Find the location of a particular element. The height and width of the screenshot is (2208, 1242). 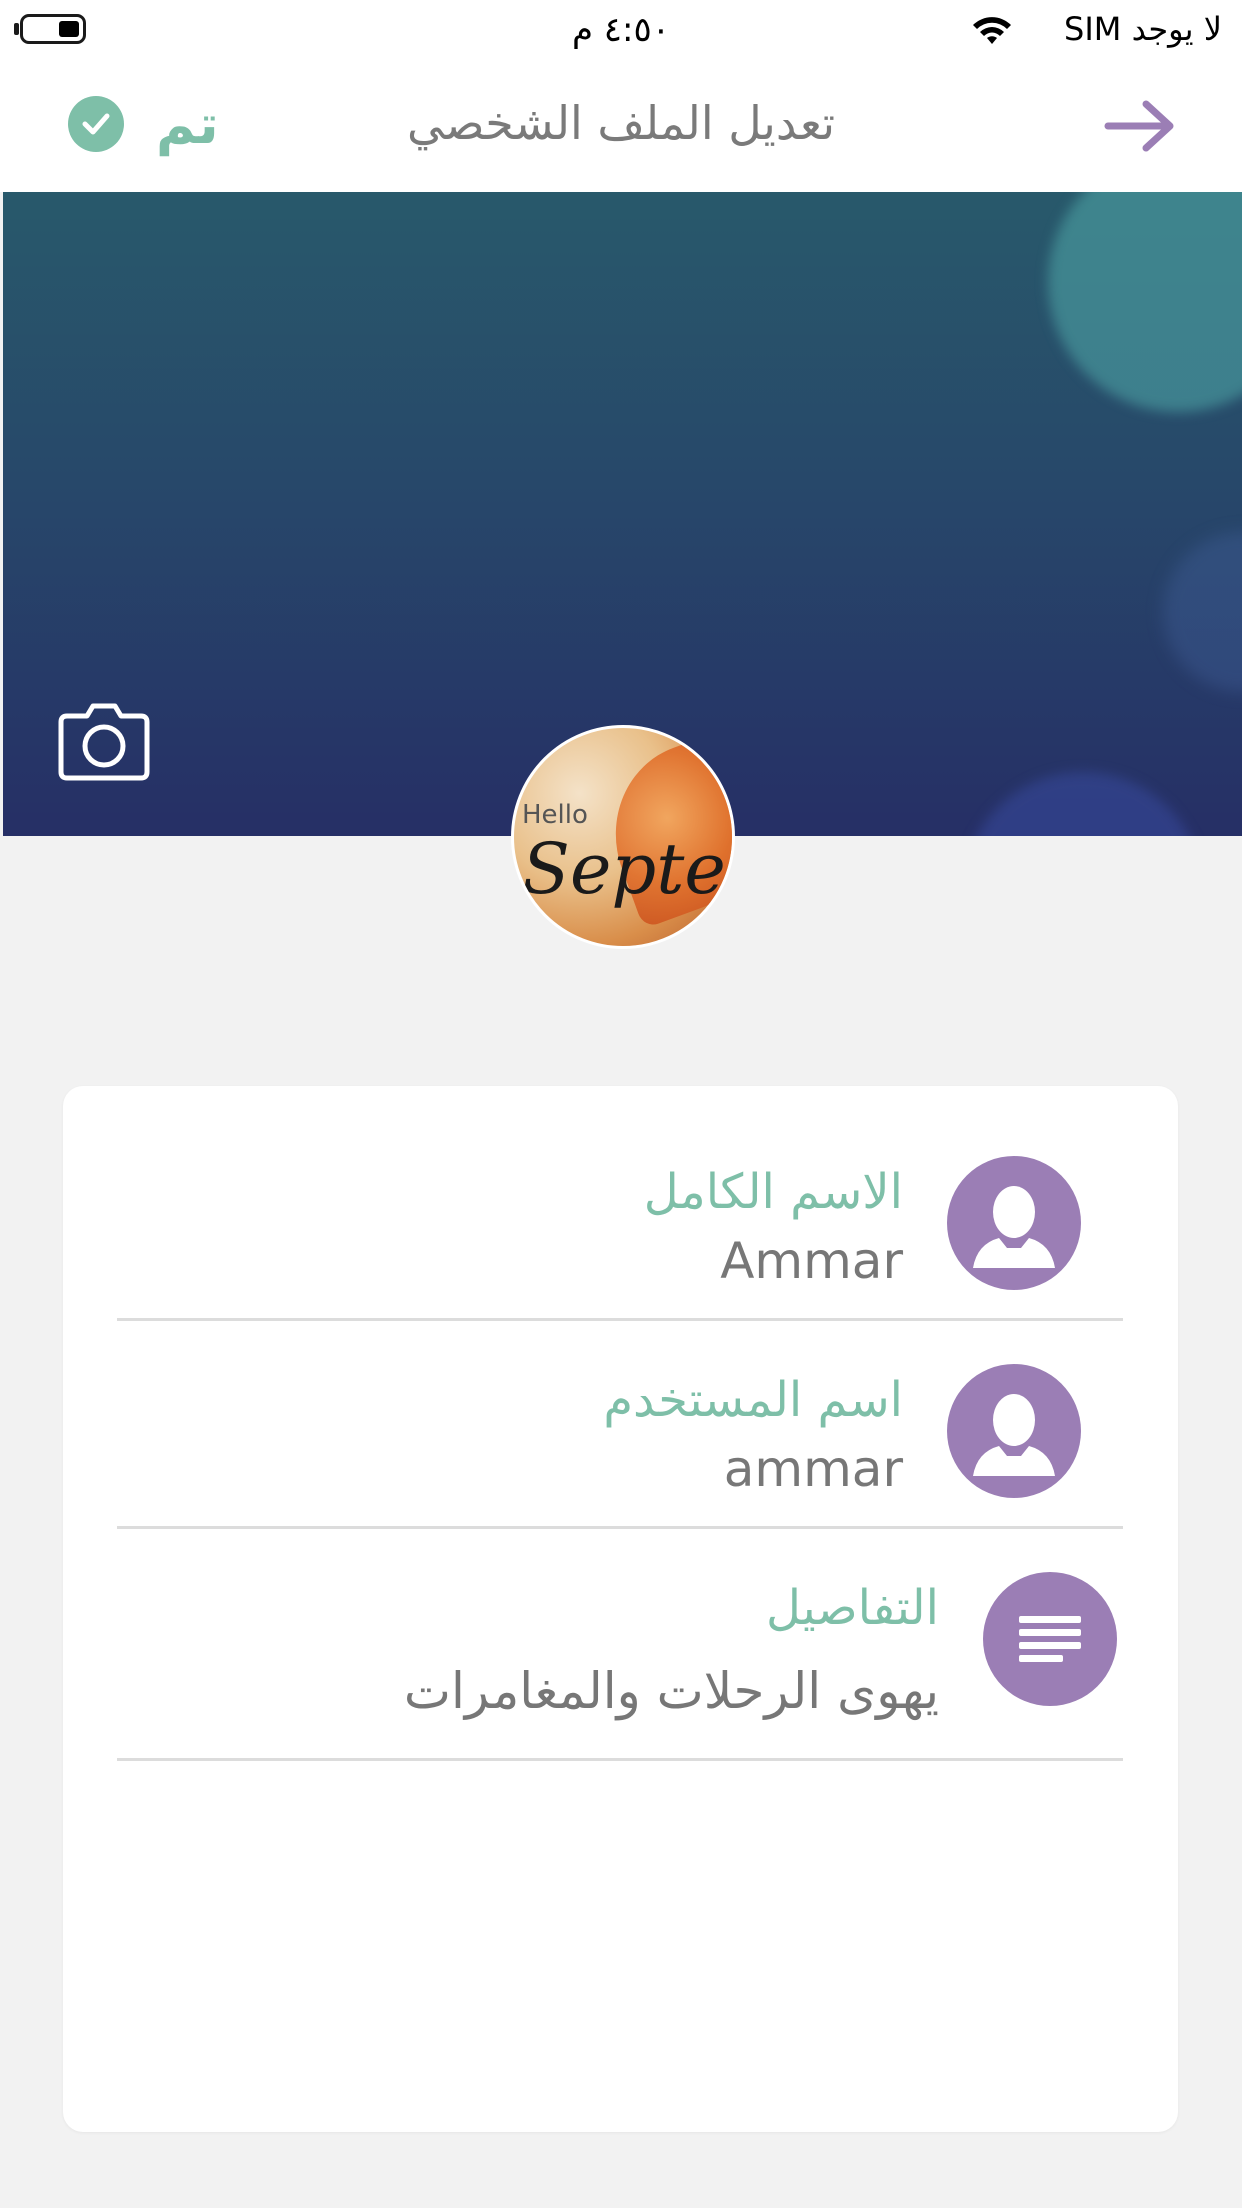

avatar-image-text-small: Hello is located at coordinates (555, 815).